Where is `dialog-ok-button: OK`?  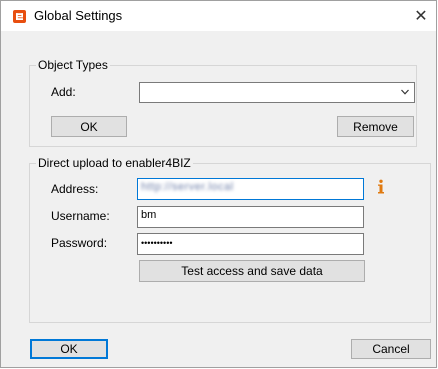 dialog-ok-button: OK is located at coordinates (69, 349).